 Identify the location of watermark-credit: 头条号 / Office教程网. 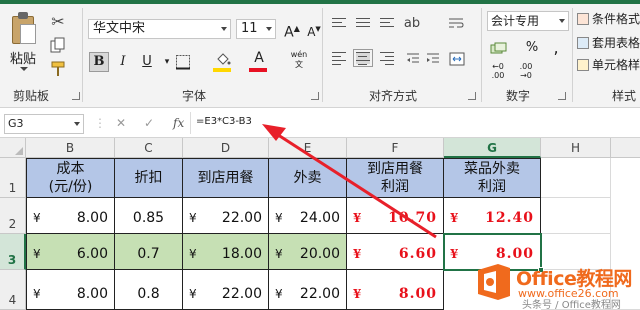
(571, 305).